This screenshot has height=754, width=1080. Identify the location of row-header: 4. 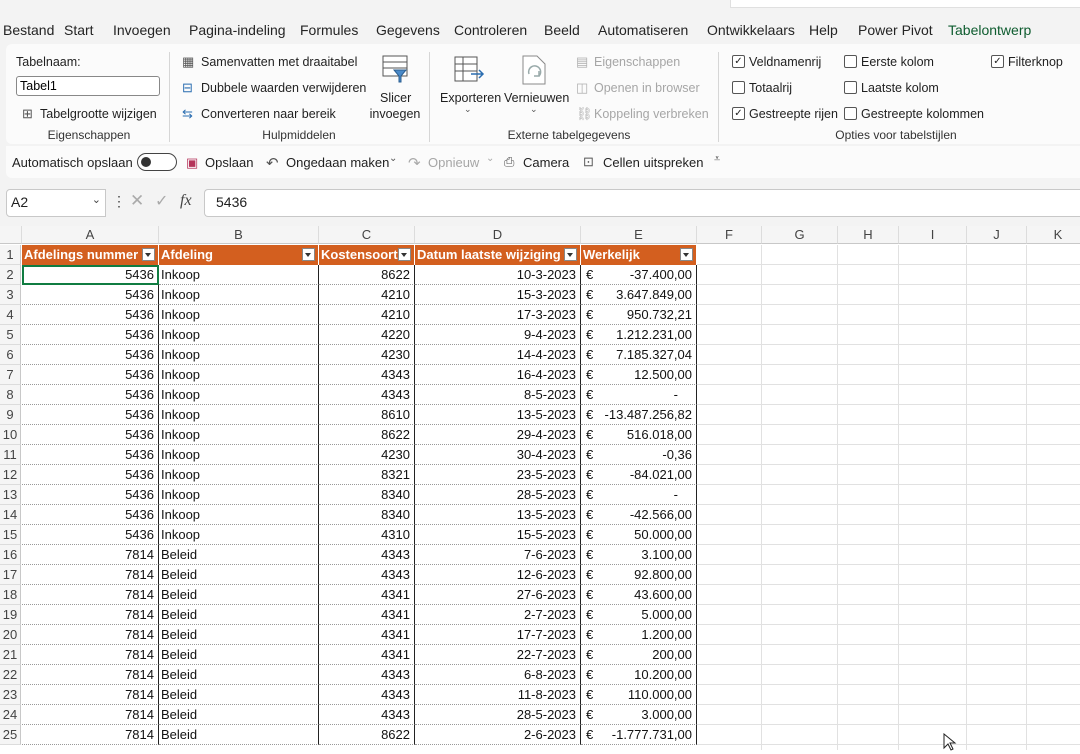
(10, 315).